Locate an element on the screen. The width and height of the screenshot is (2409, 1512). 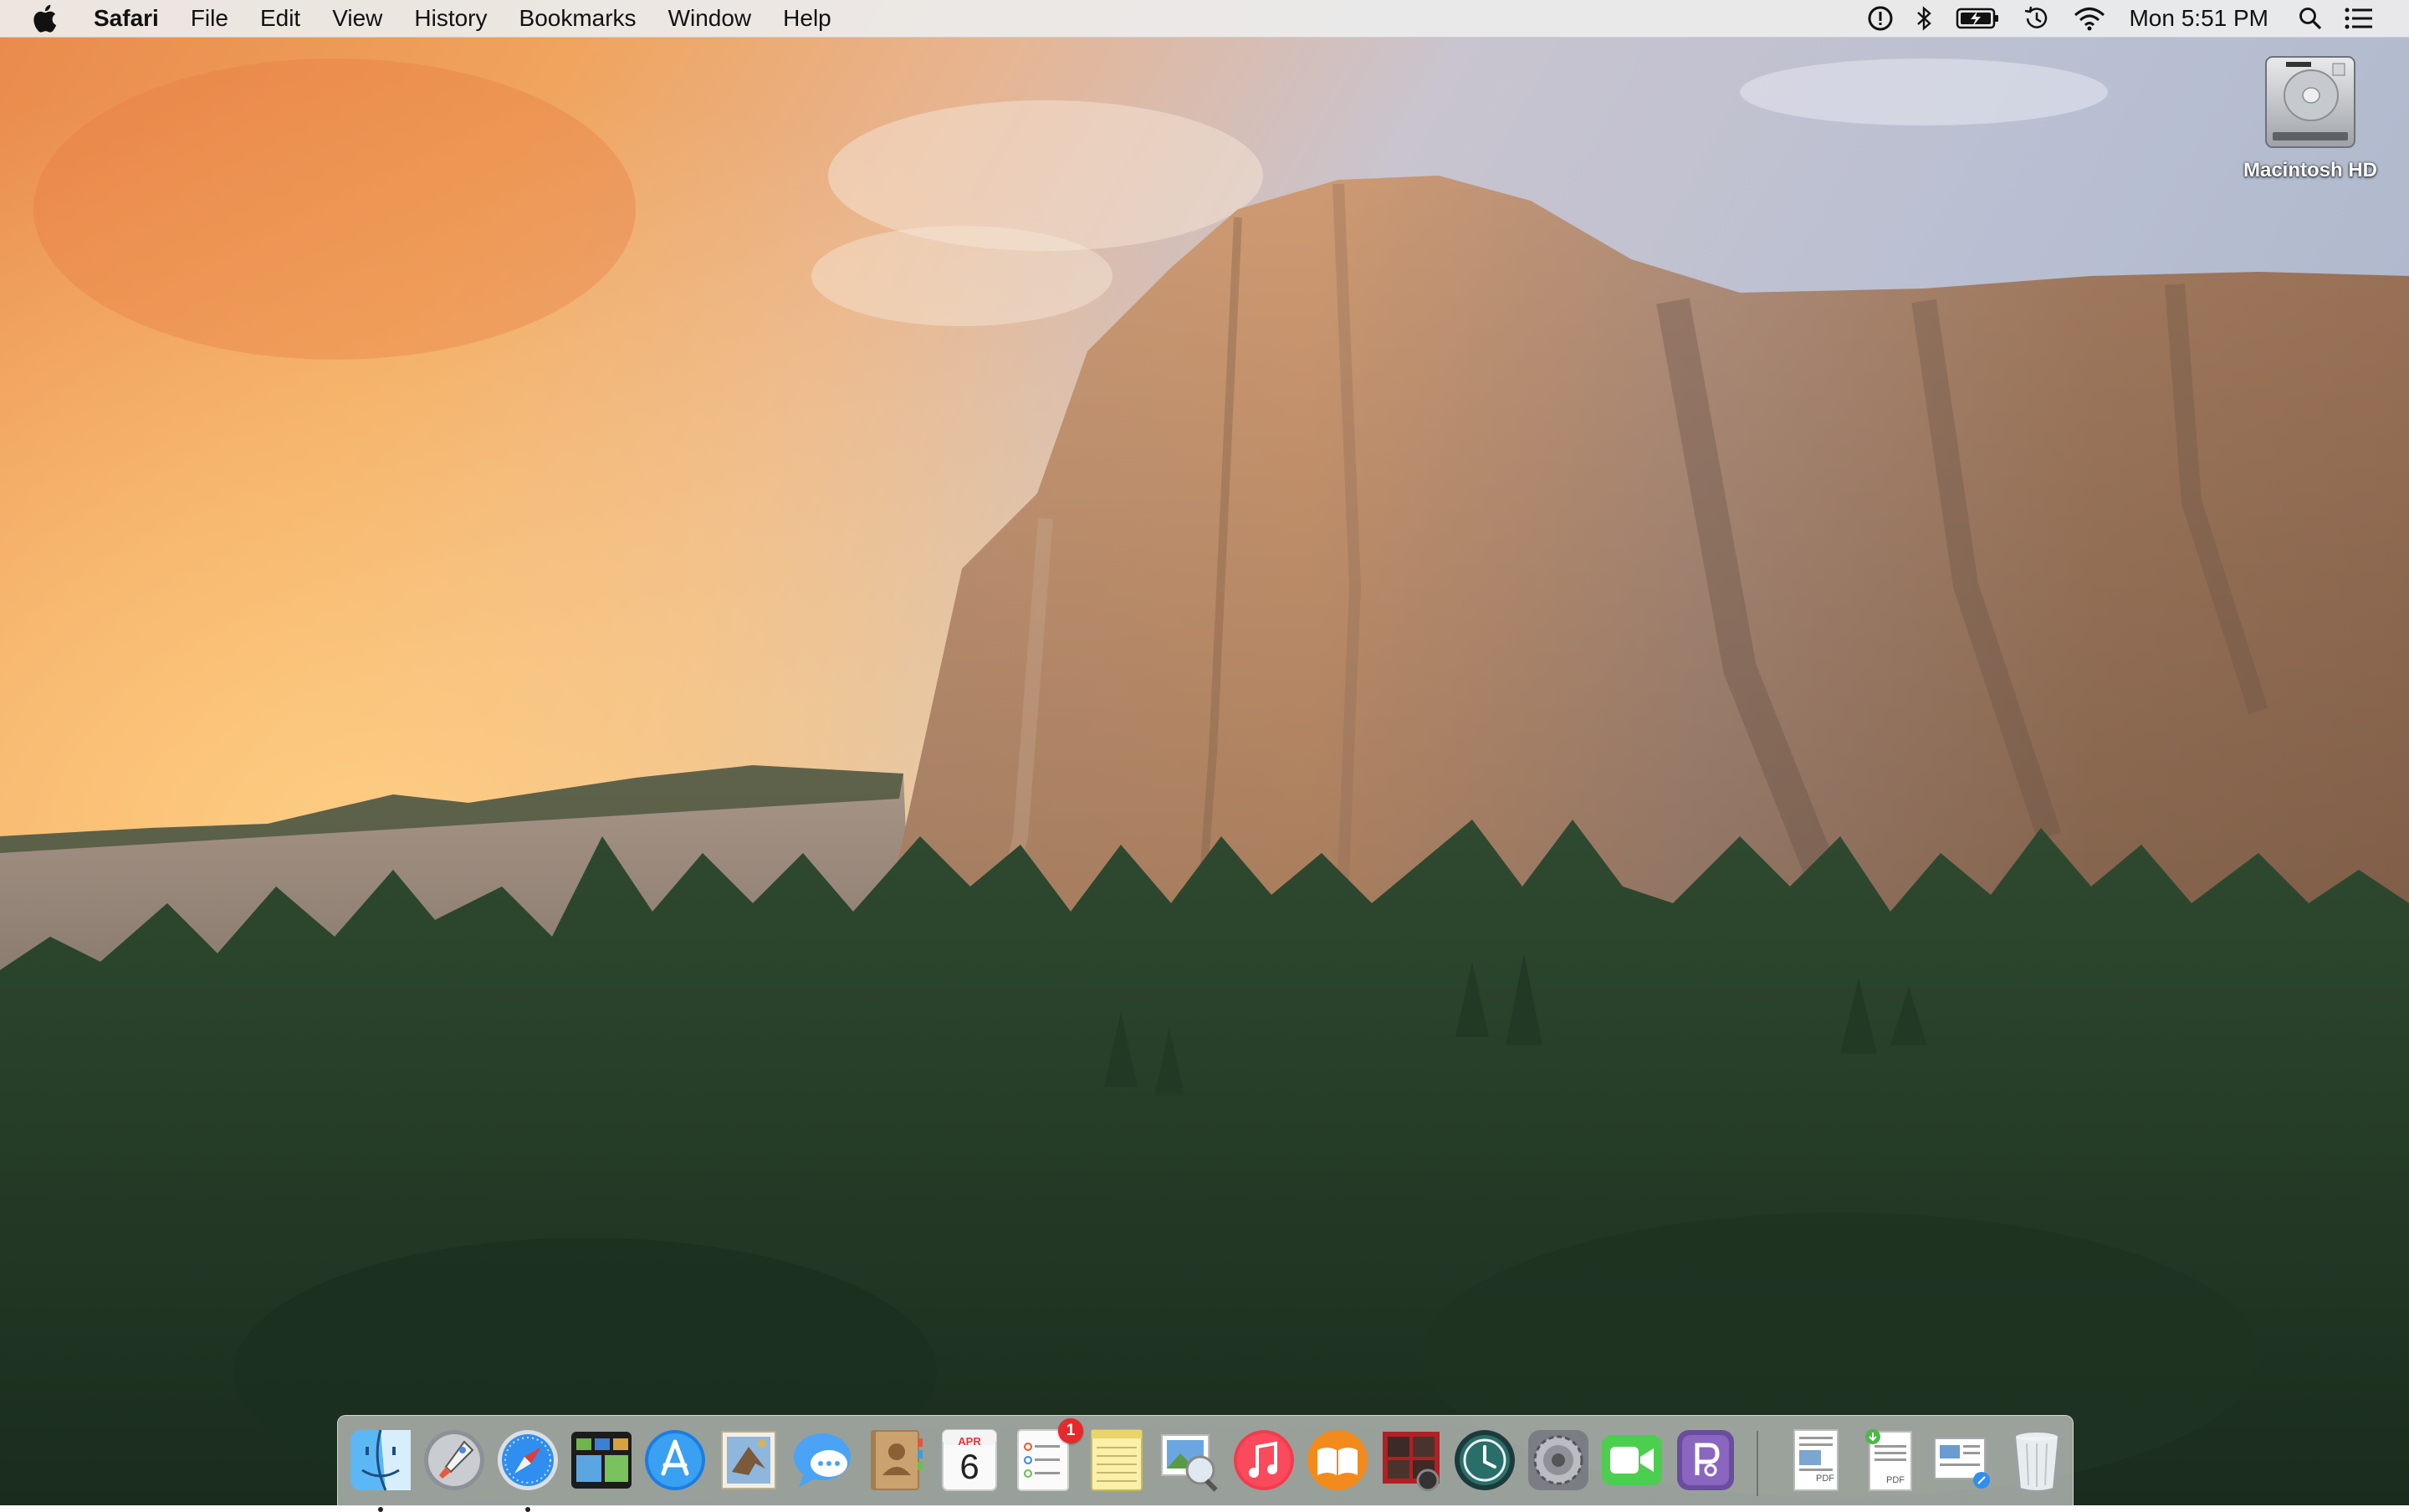
system-preferences-icon is located at coordinates (1558, 1460).